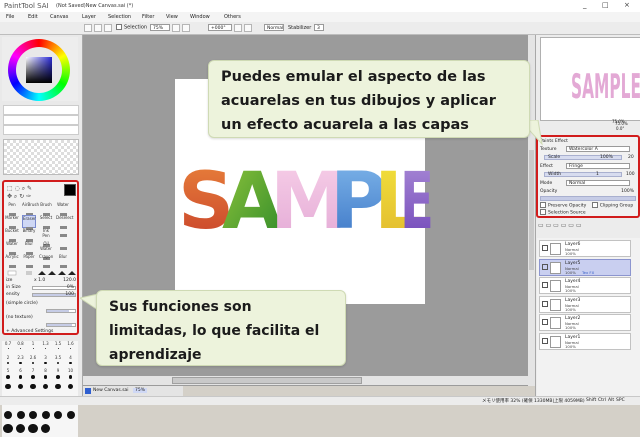 The width and height of the screenshot is (640, 437). I want to click on min-size-row: in Size 0%, so click(41, 288).